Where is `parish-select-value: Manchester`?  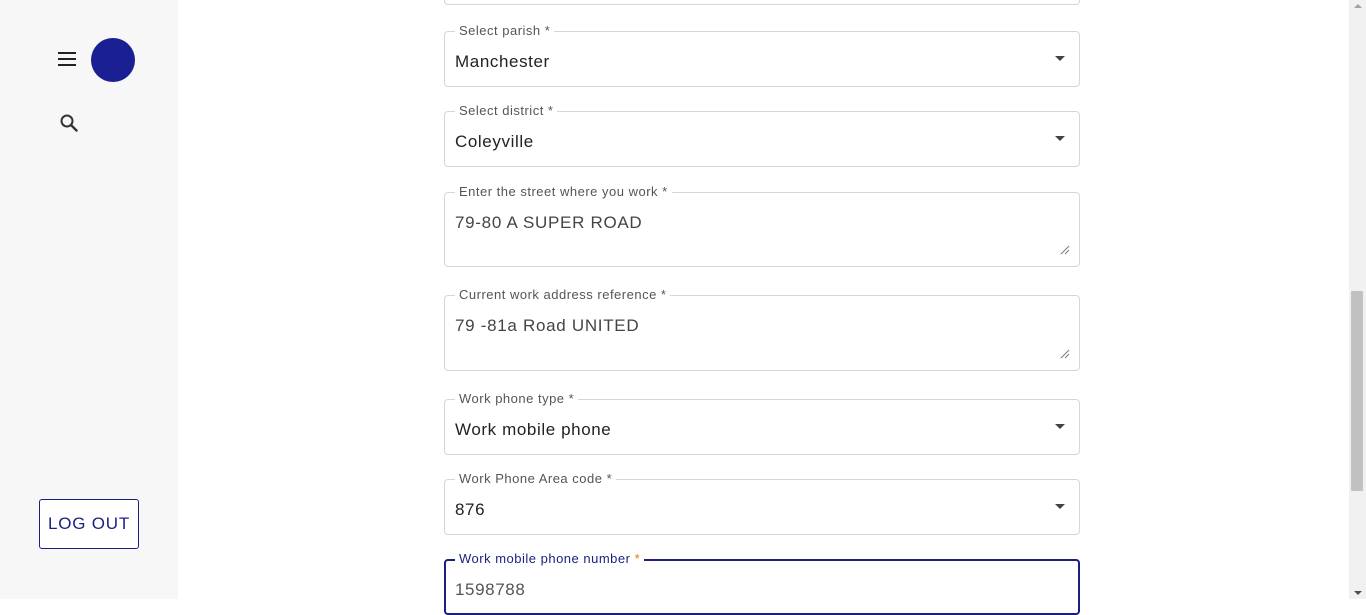 parish-select-value: Manchester is located at coordinates (502, 61).